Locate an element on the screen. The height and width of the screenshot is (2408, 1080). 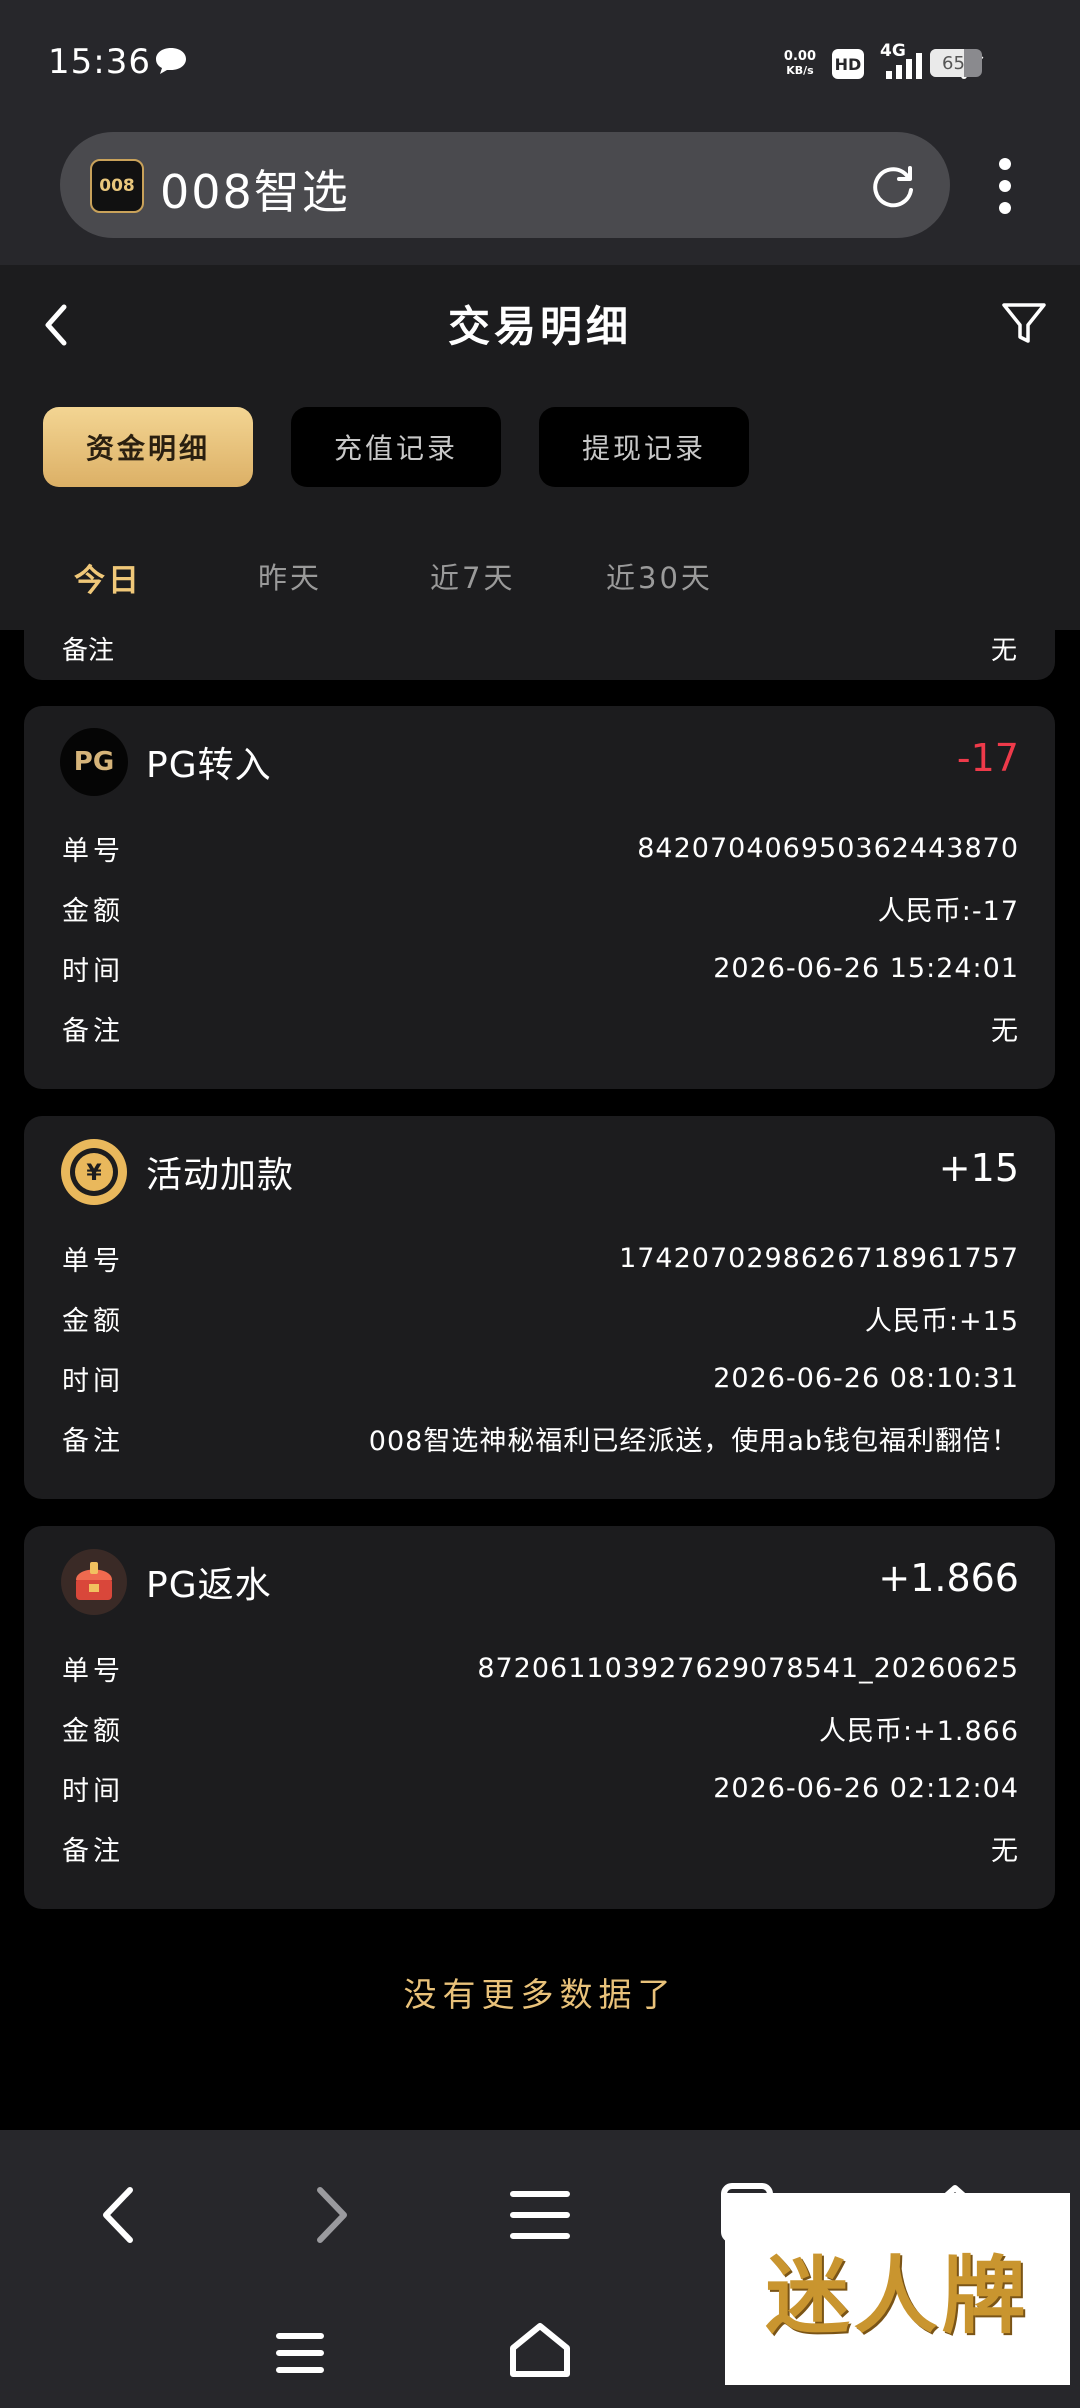
net-speed: 0.00 KB/s is located at coordinates (799, 63).